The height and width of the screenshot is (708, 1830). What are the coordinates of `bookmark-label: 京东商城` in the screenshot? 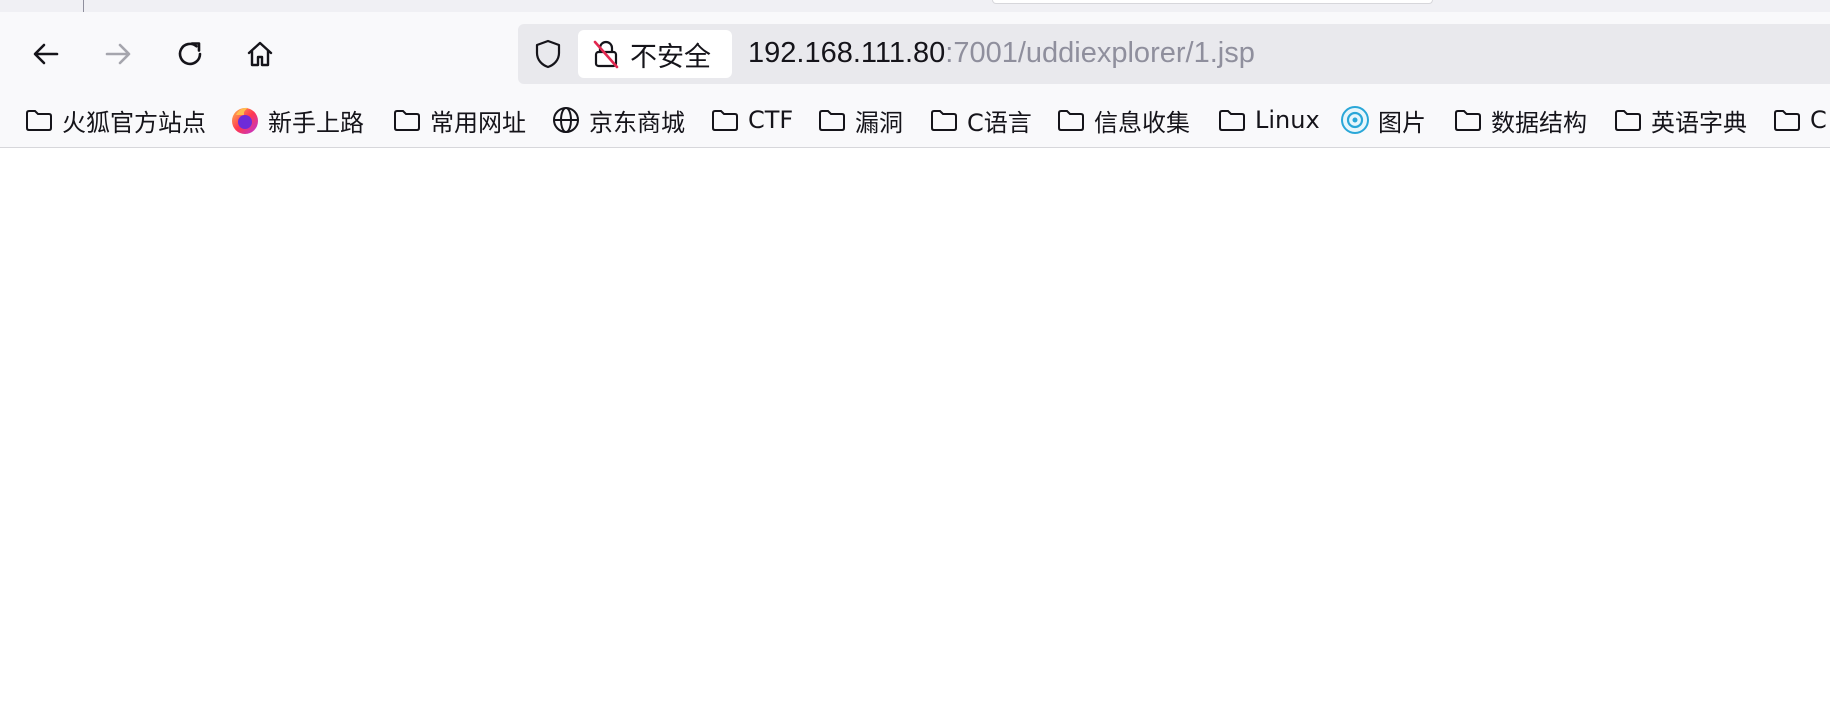 It's located at (637, 122).